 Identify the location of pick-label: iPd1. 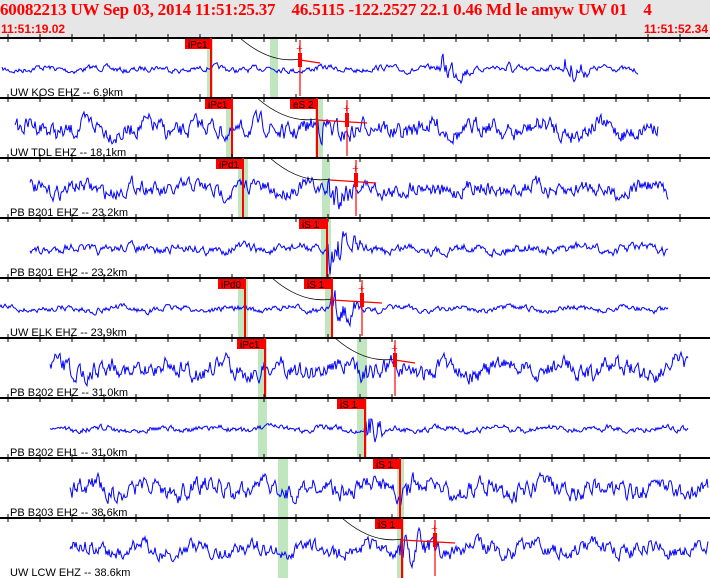
(229, 165).